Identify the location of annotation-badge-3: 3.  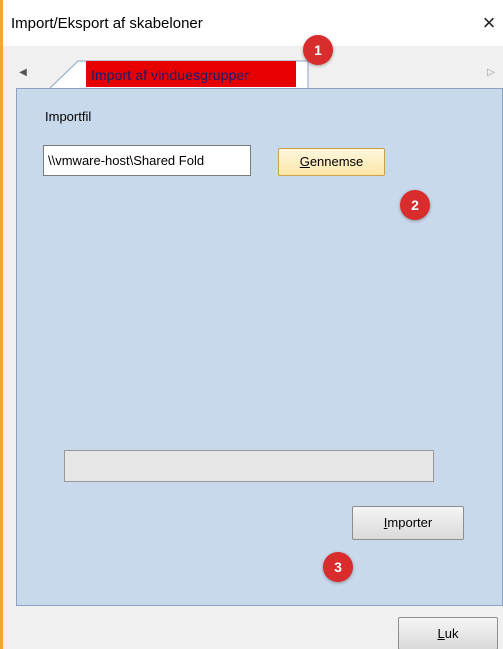
(338, 567).